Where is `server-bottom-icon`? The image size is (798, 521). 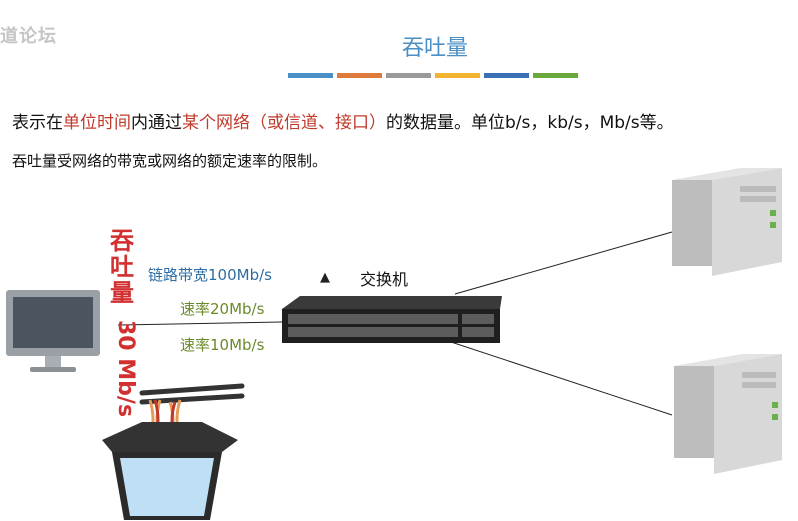 server-bottom-icon is located at coordinates (728, 414).